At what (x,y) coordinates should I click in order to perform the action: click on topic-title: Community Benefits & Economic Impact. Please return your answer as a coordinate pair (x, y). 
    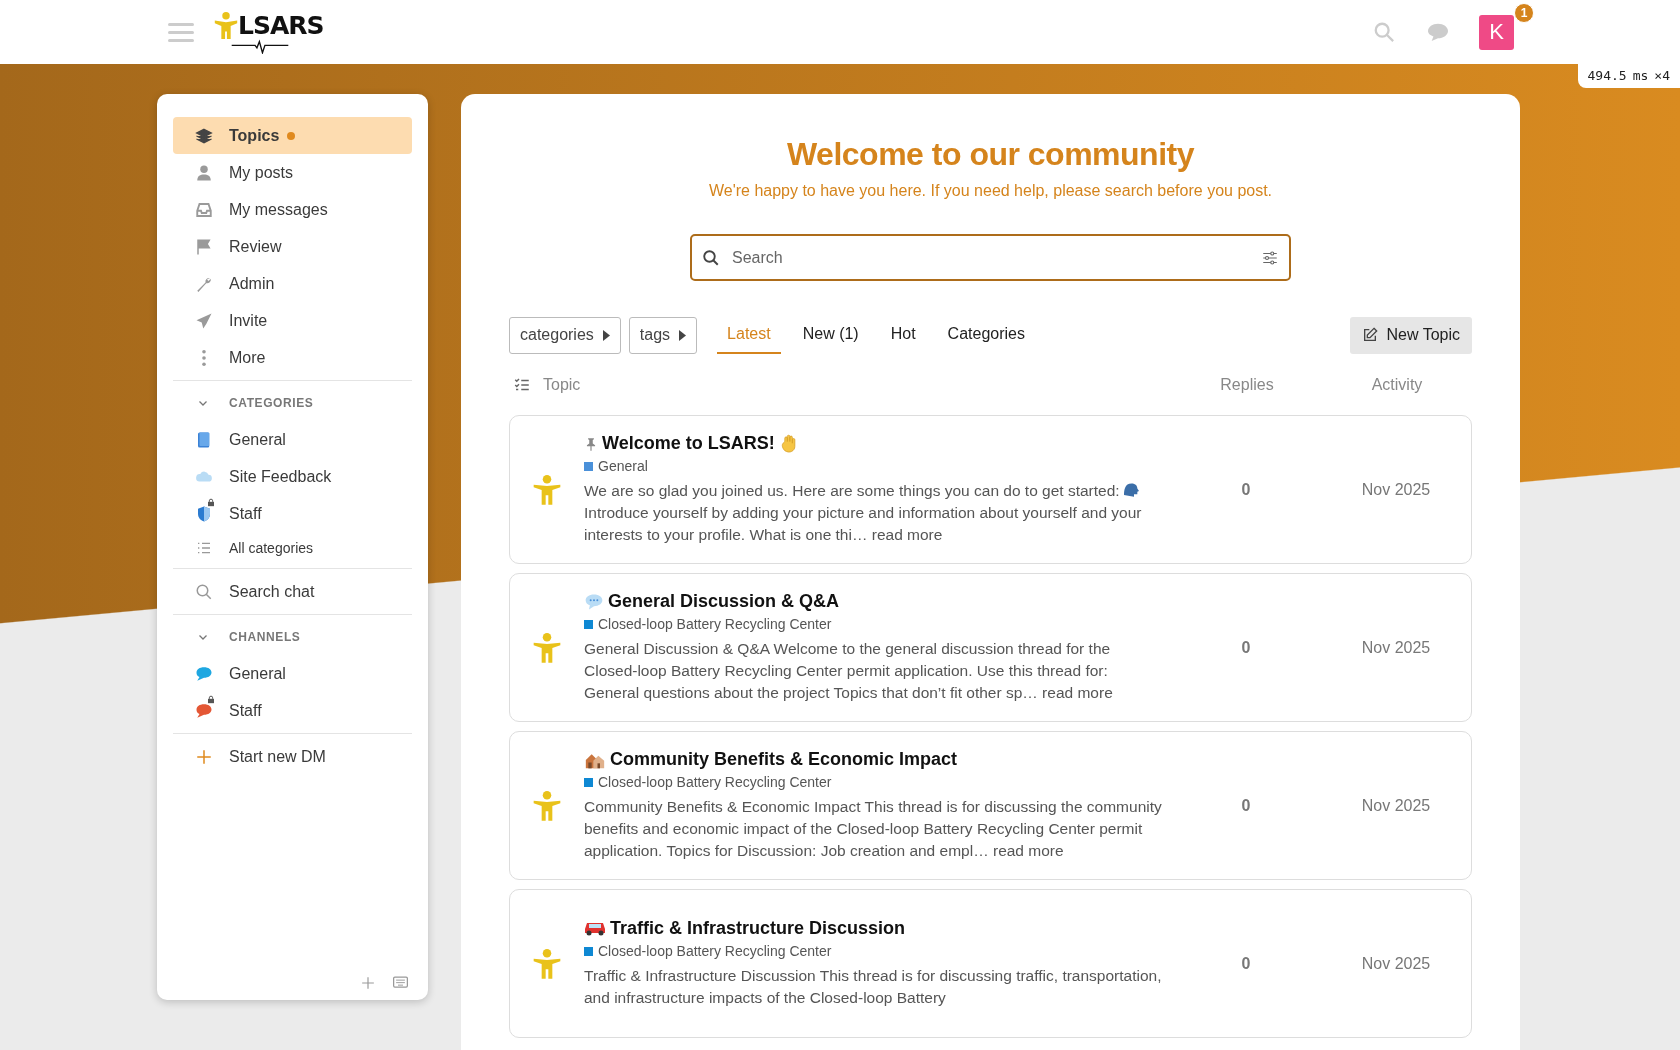
    Looking at the image, I should click on (784, 759).